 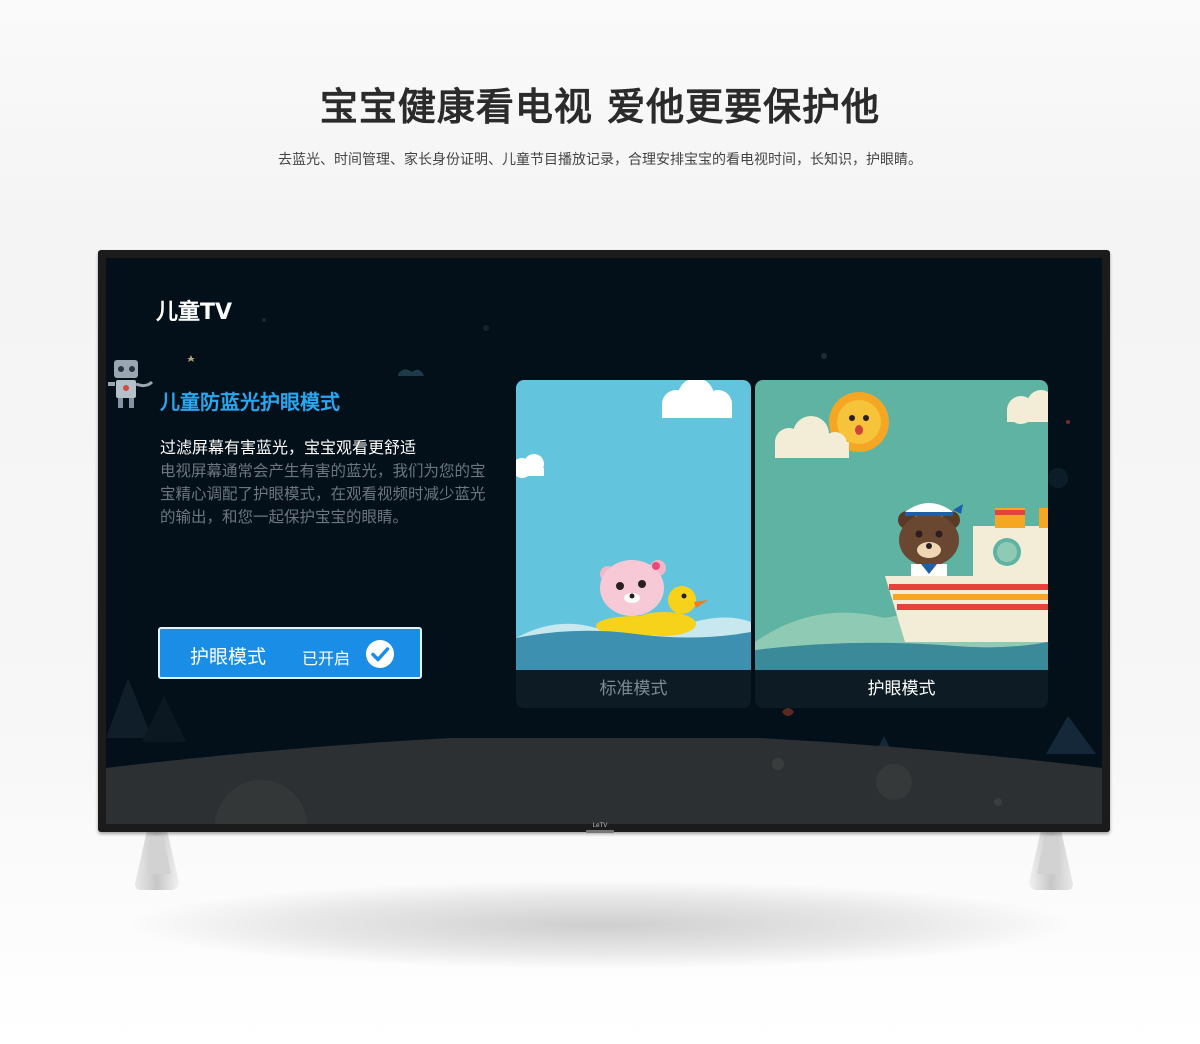 What do you see at coordinates (250, 402) in the screenshot?
I see `feature-title: 儿童防蓝光护眼模式` at bounding box center [250, 402].